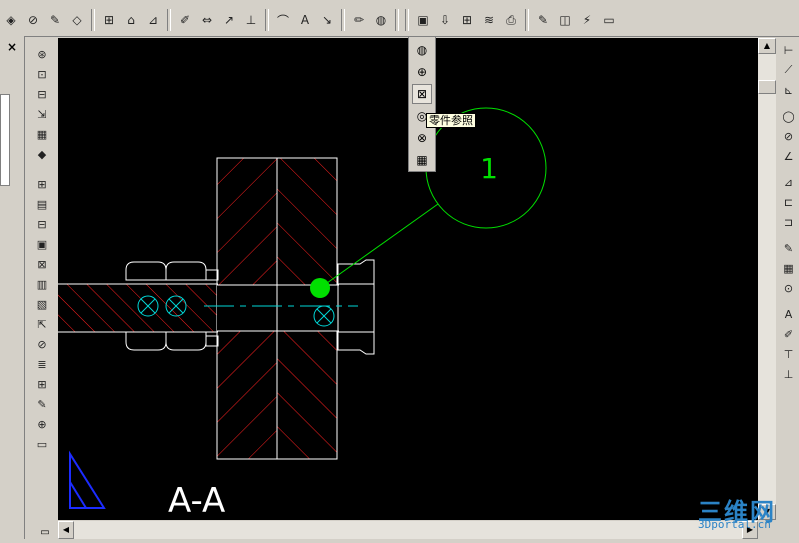 Image resolution: width=799 pixels, height=543 pixels. What do you see at coordinates (11, 20) in the screenshot?
I see `part-icon: ◈` at bounding box center [11, 20].